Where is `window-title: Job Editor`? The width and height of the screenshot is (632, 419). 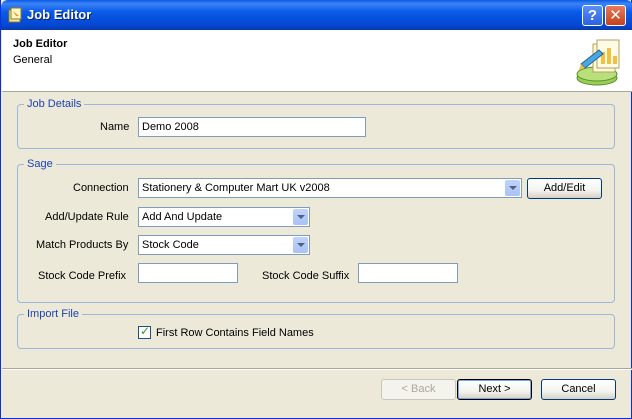
window-title: Job Editor is located at coordinates (59, 14).